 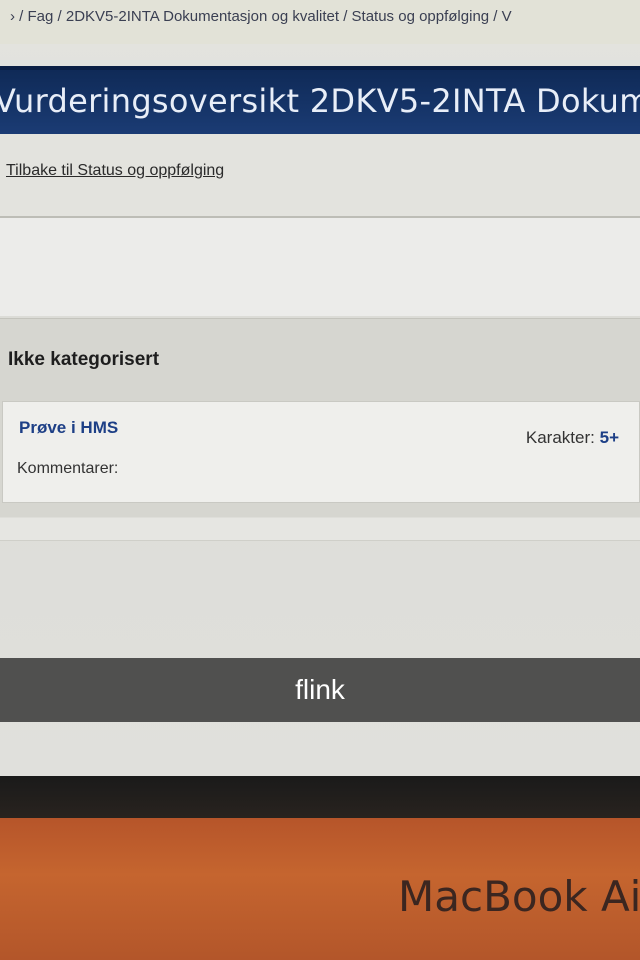 I want to click on grade: Karakter: 5+, so click(x=572, y=438).